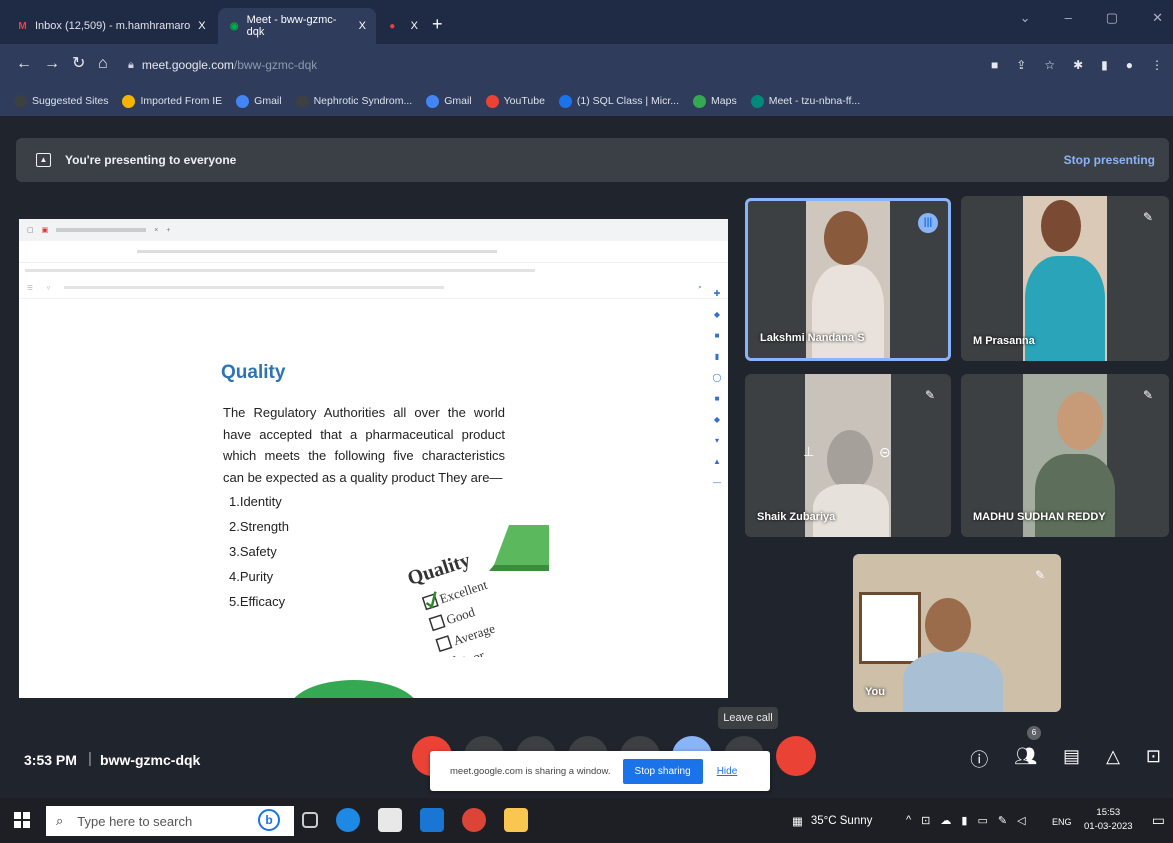  What do you see at coordinates (1109, 160) in the screenshot?
I see `stop-presenting-button: Stop presenting` at bounding box center [1109, 160].